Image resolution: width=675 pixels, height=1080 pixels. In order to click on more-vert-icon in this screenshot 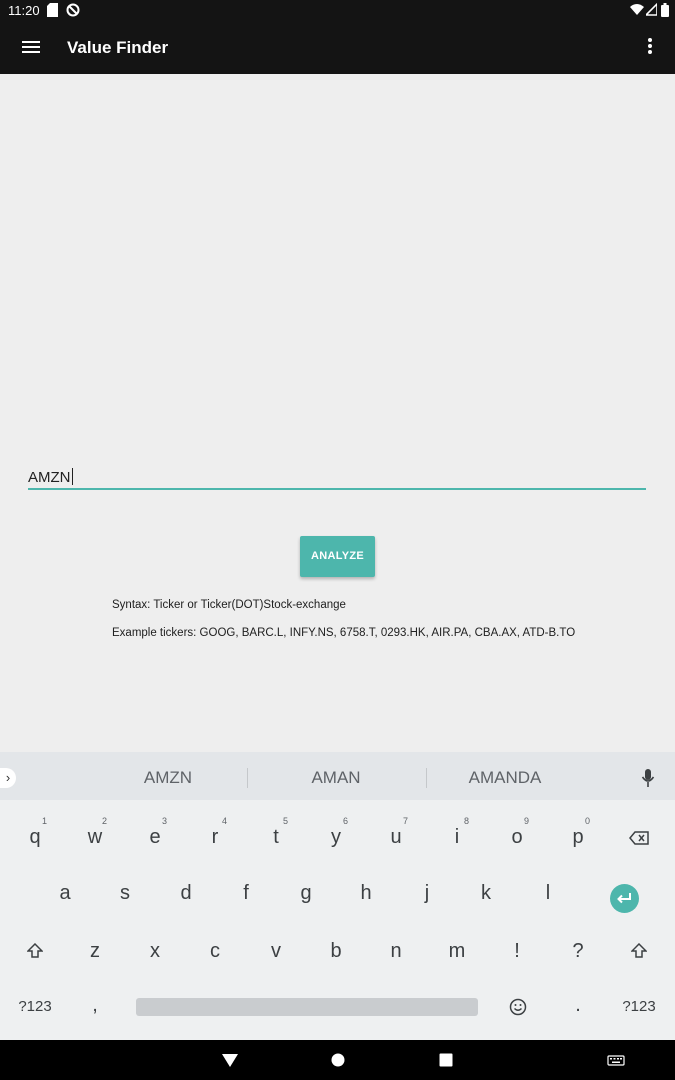, I will do `click(650, 48)`.